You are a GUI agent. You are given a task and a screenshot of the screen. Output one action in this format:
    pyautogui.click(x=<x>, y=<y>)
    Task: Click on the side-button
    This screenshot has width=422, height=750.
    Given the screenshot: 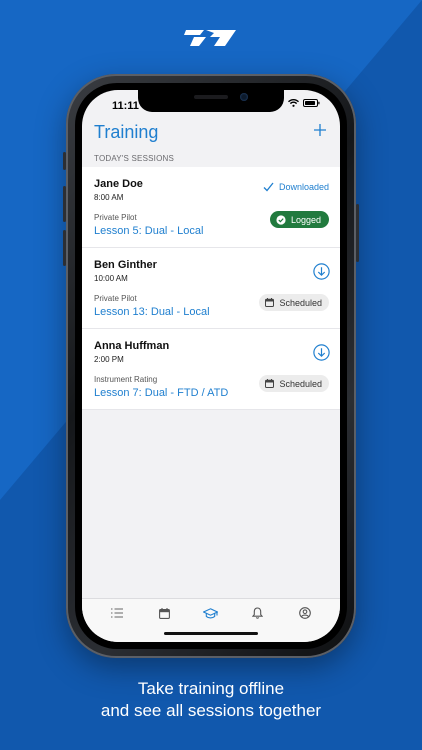 What is the action you would take?
    pyautogui.click(x=64, y=161)
    